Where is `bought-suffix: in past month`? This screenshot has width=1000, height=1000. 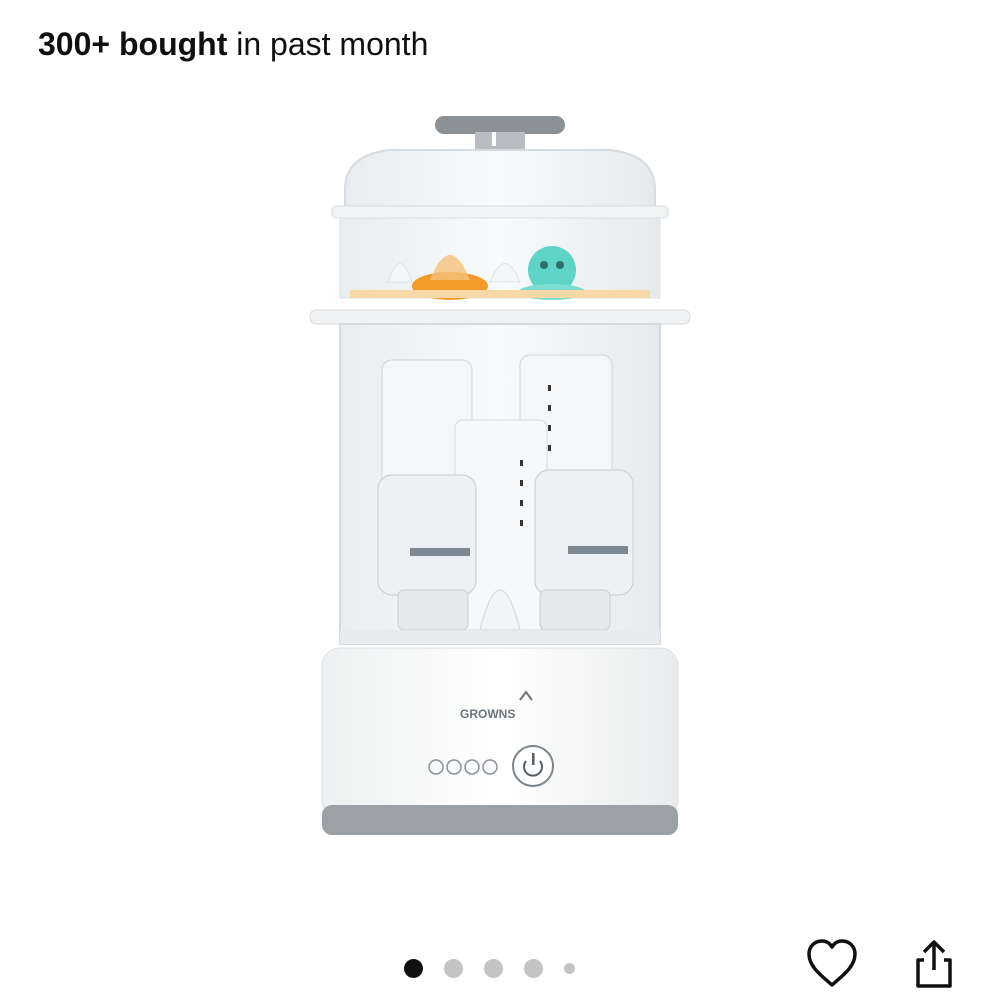 bought-suffix: in past month is located at coordinates (328, 44).